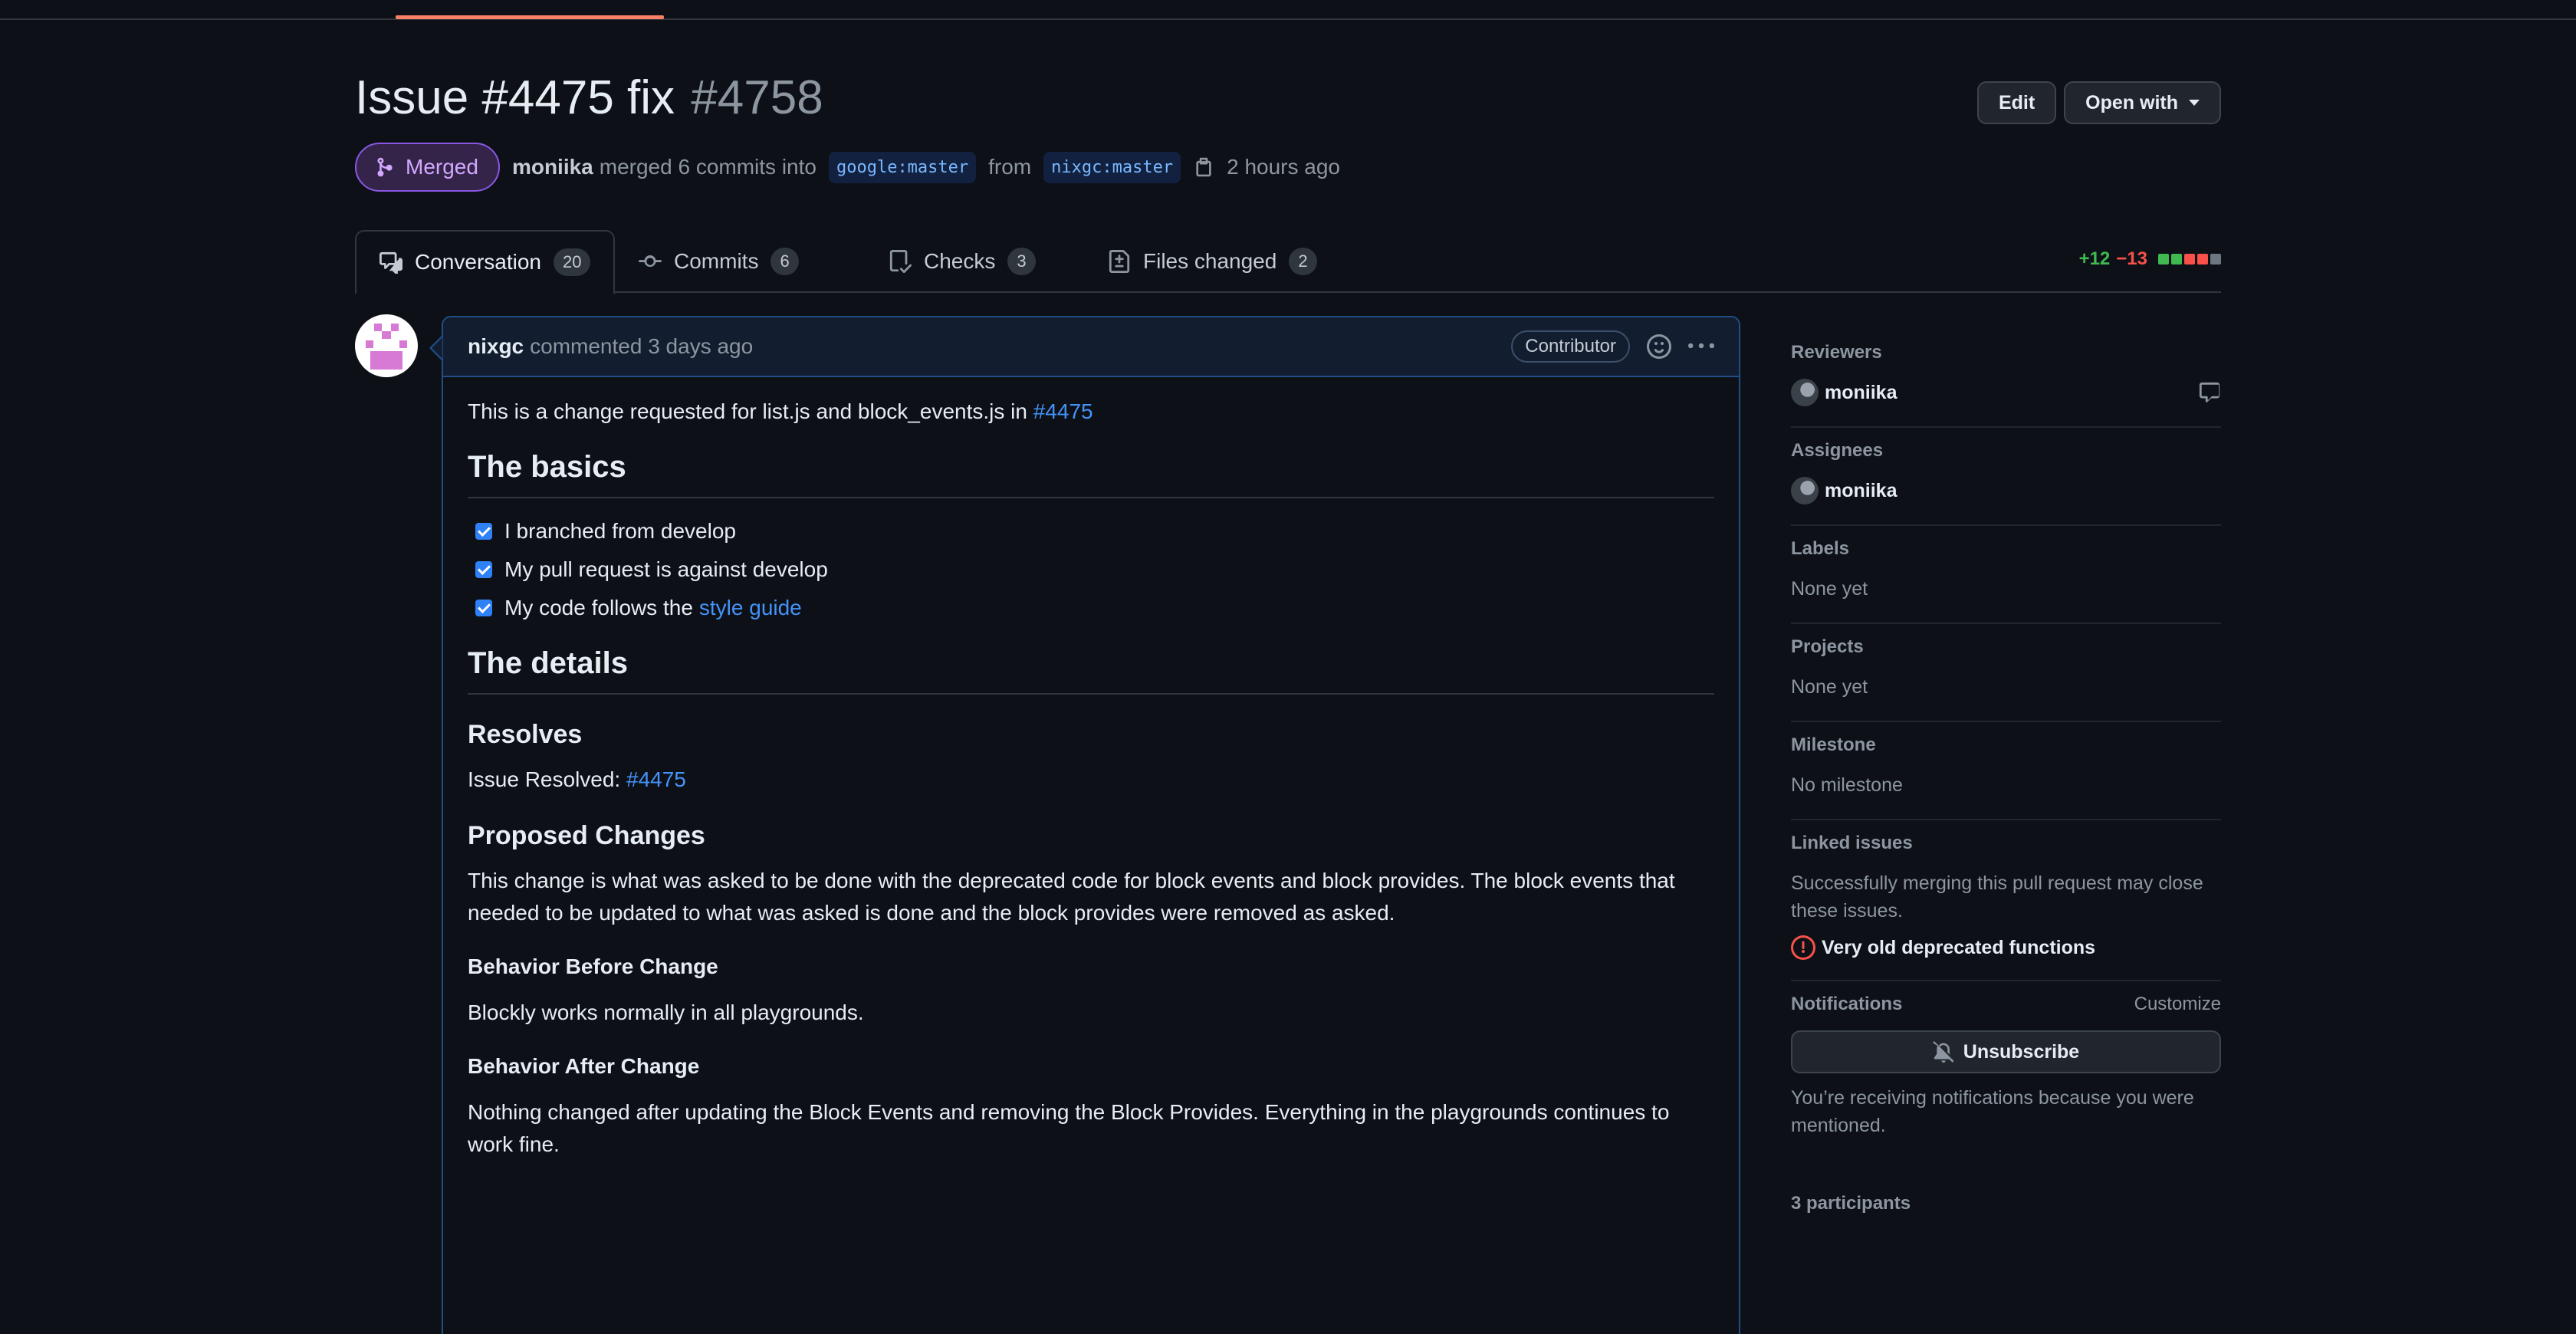 This screenshot has height=1334, width=2576. I want to click on customize-link: Customize, so click(2178, 1004).